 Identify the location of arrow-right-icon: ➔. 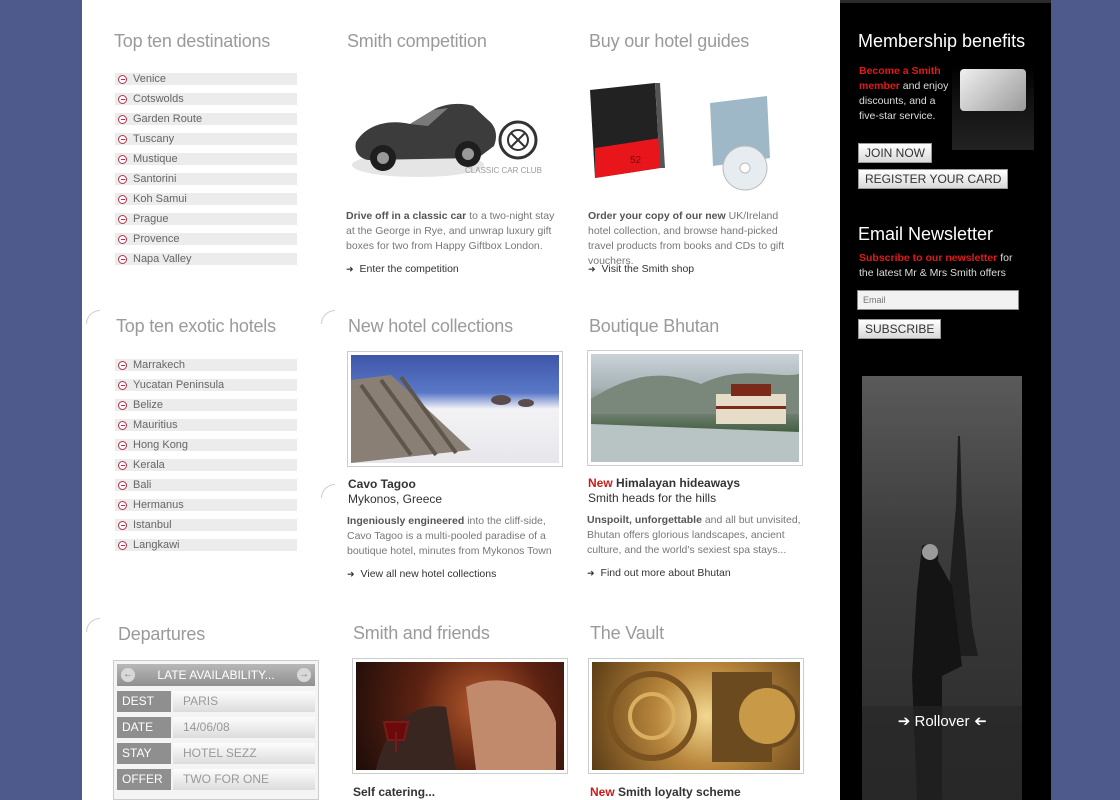
(904, 721).